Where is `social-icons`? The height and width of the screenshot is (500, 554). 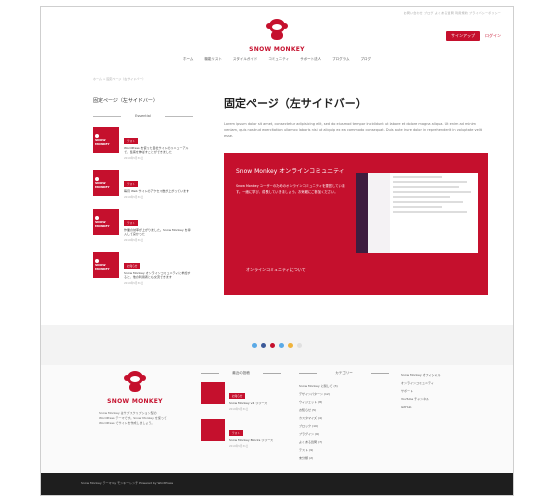 social-icons is located at coordinates (277, 345).